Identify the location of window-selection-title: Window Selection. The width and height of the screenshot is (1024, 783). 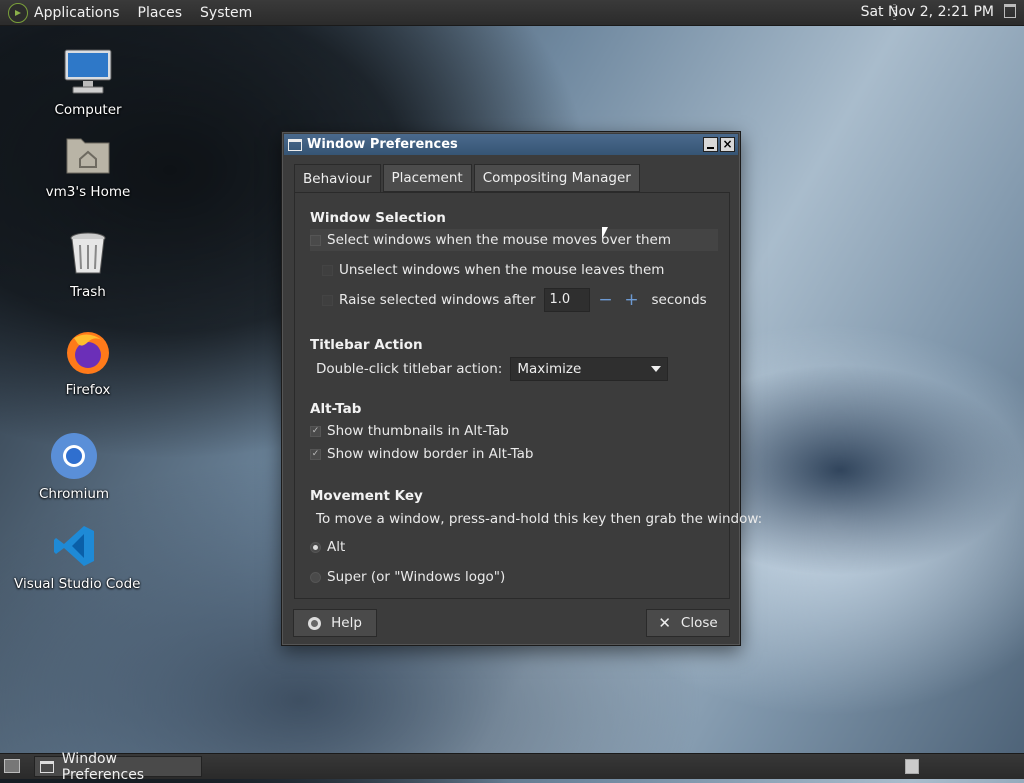
(378, 218).